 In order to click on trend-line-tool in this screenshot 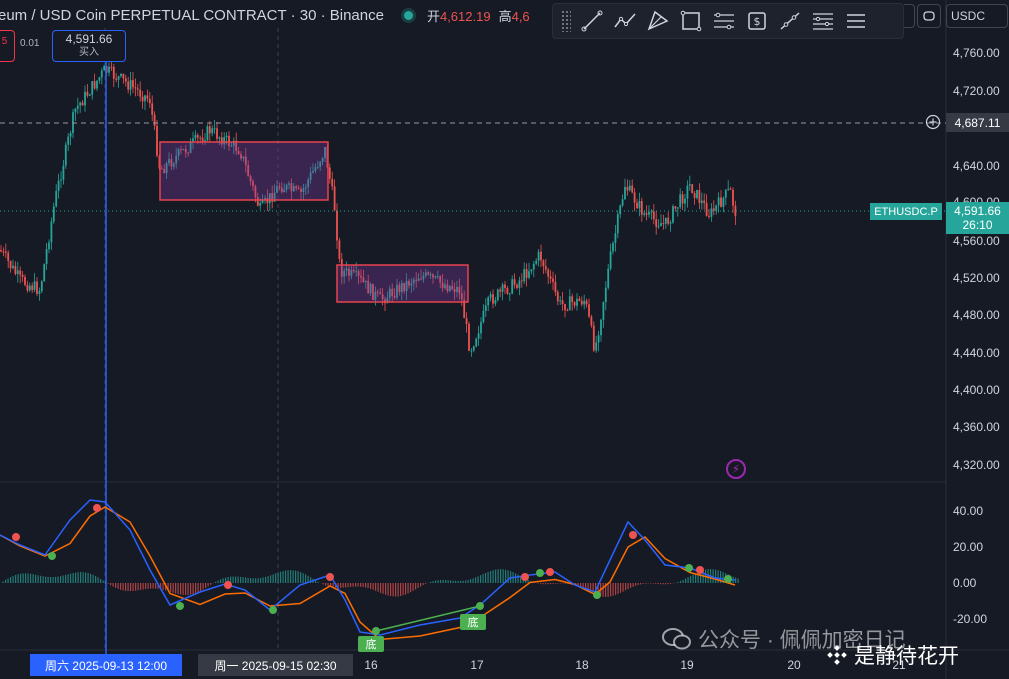, I will do `click(591, 21)`.